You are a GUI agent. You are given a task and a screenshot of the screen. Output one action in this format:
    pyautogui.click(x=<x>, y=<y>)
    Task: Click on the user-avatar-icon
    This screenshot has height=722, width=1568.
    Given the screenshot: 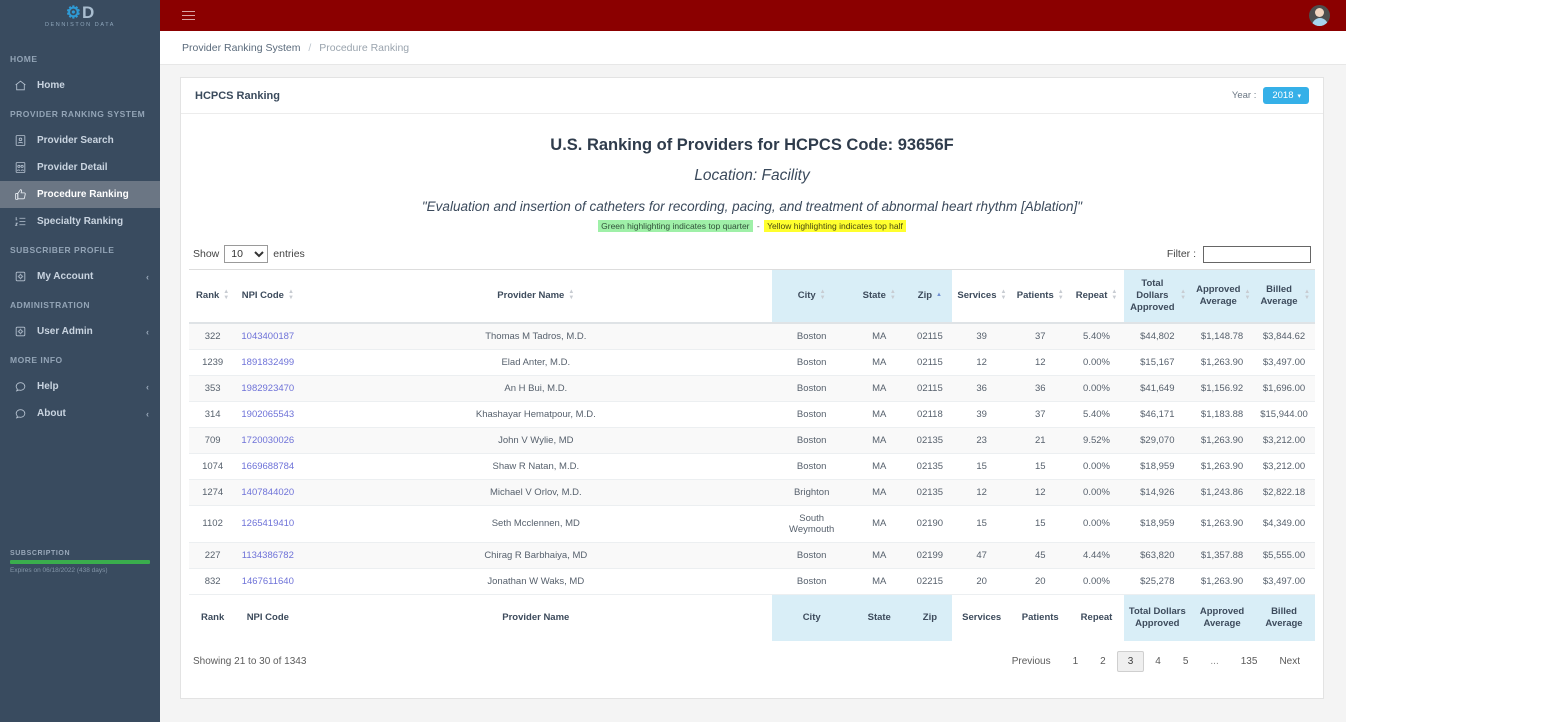 What is the action you would take?
    pyautogui.click(x=1319, y=15)
    